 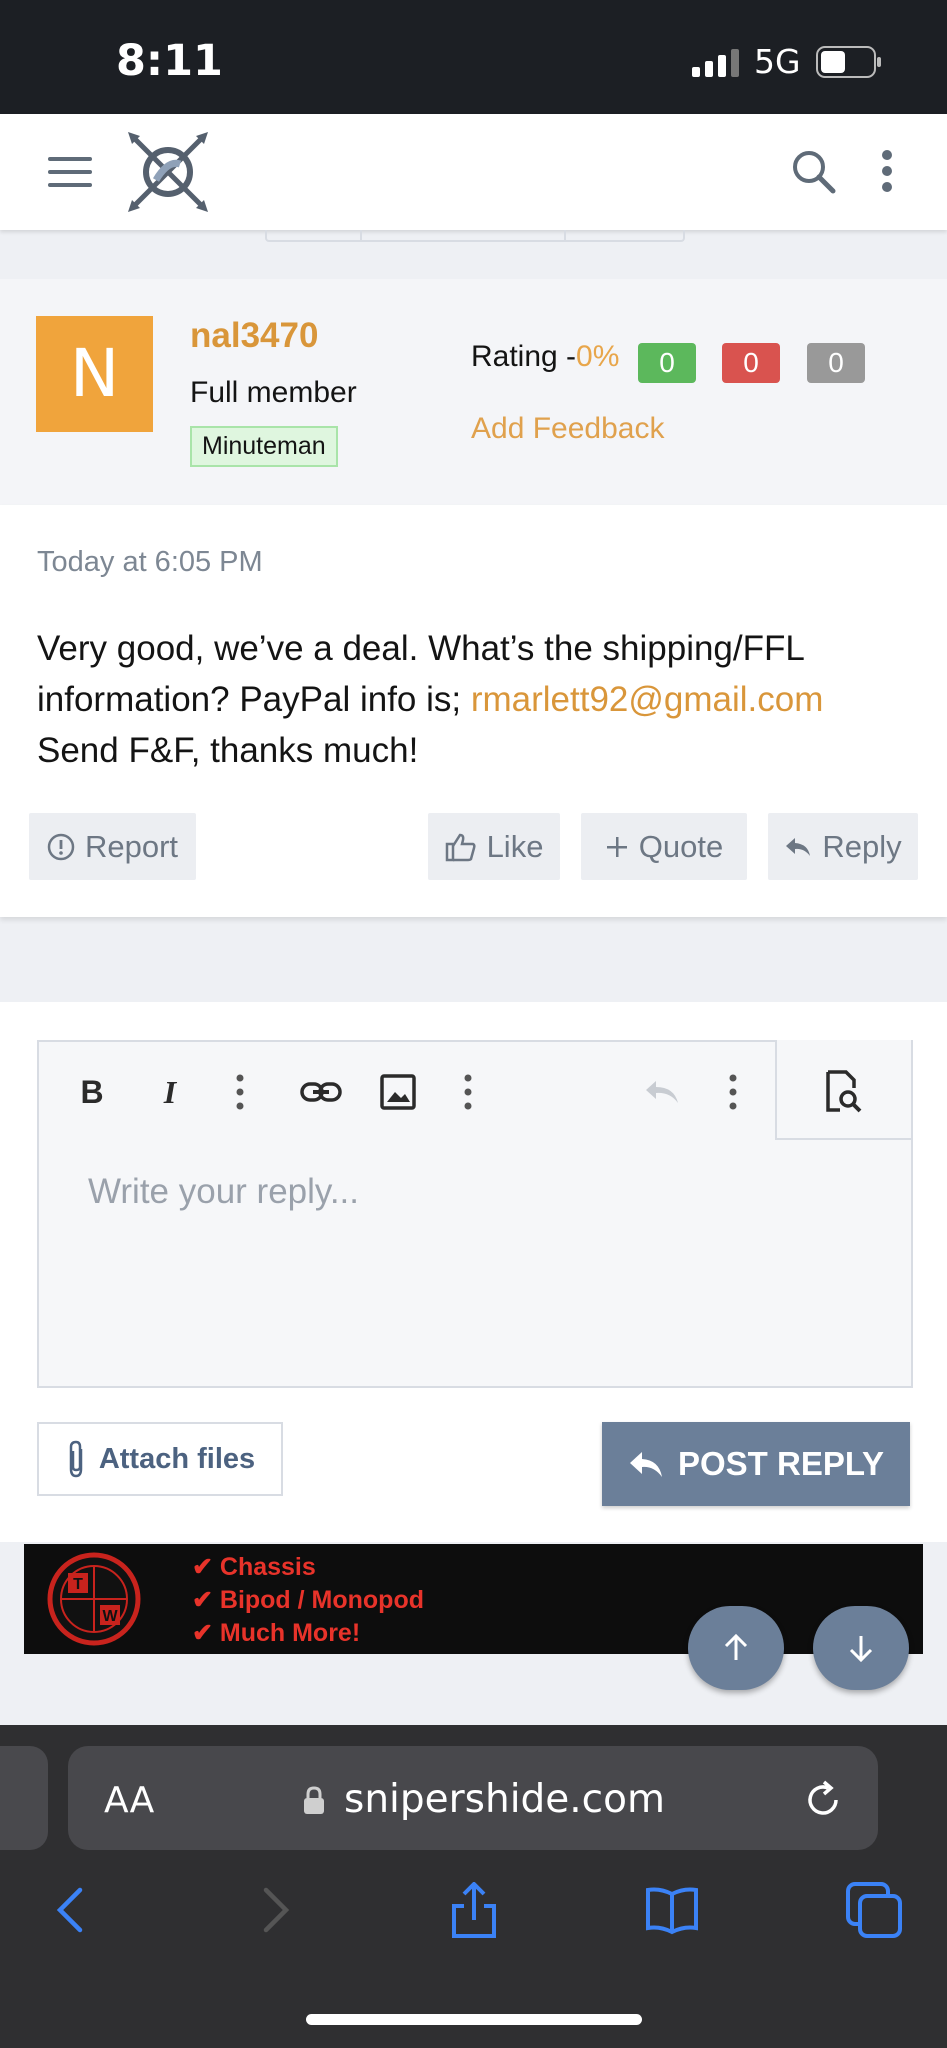 What do you see at coordinates (70, 172) in the screenshot?
I see `hamburger-menu-icon` at bounding box center [70, 172].